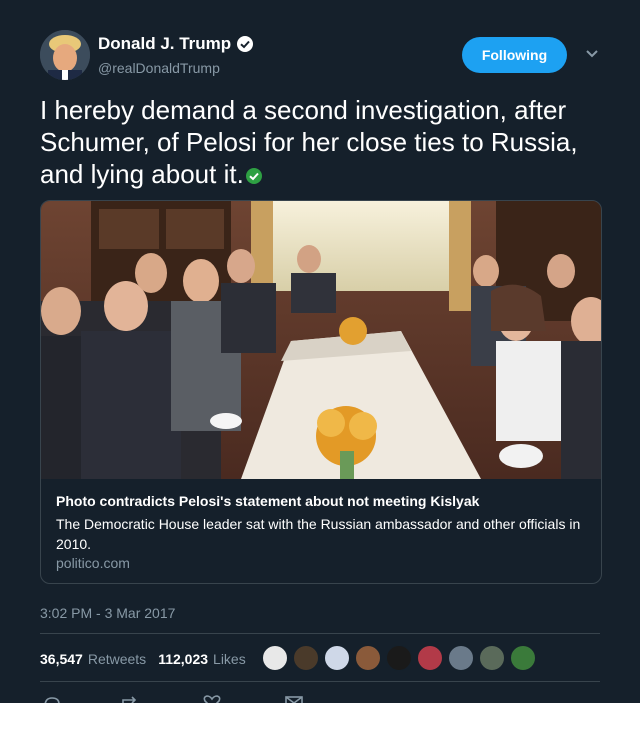 The width and height of the screenshot is (640, 743). I want to click on display-name-row: Donald J. Trump, so click(176, 44).